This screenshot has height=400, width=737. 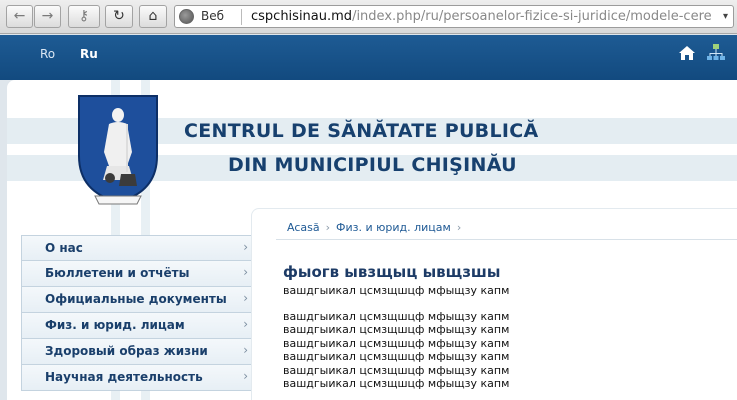 What do you see at coordinates (368, 57) in the screenshot?
I see `site-top-bar: Ro Ru` at bounding box center [368, 57].